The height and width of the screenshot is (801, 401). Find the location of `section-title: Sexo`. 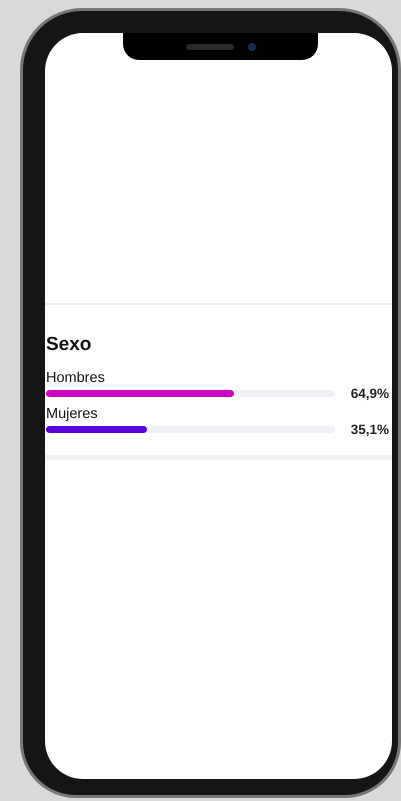

section-title: Sexo is located at coordinates (69, 345).